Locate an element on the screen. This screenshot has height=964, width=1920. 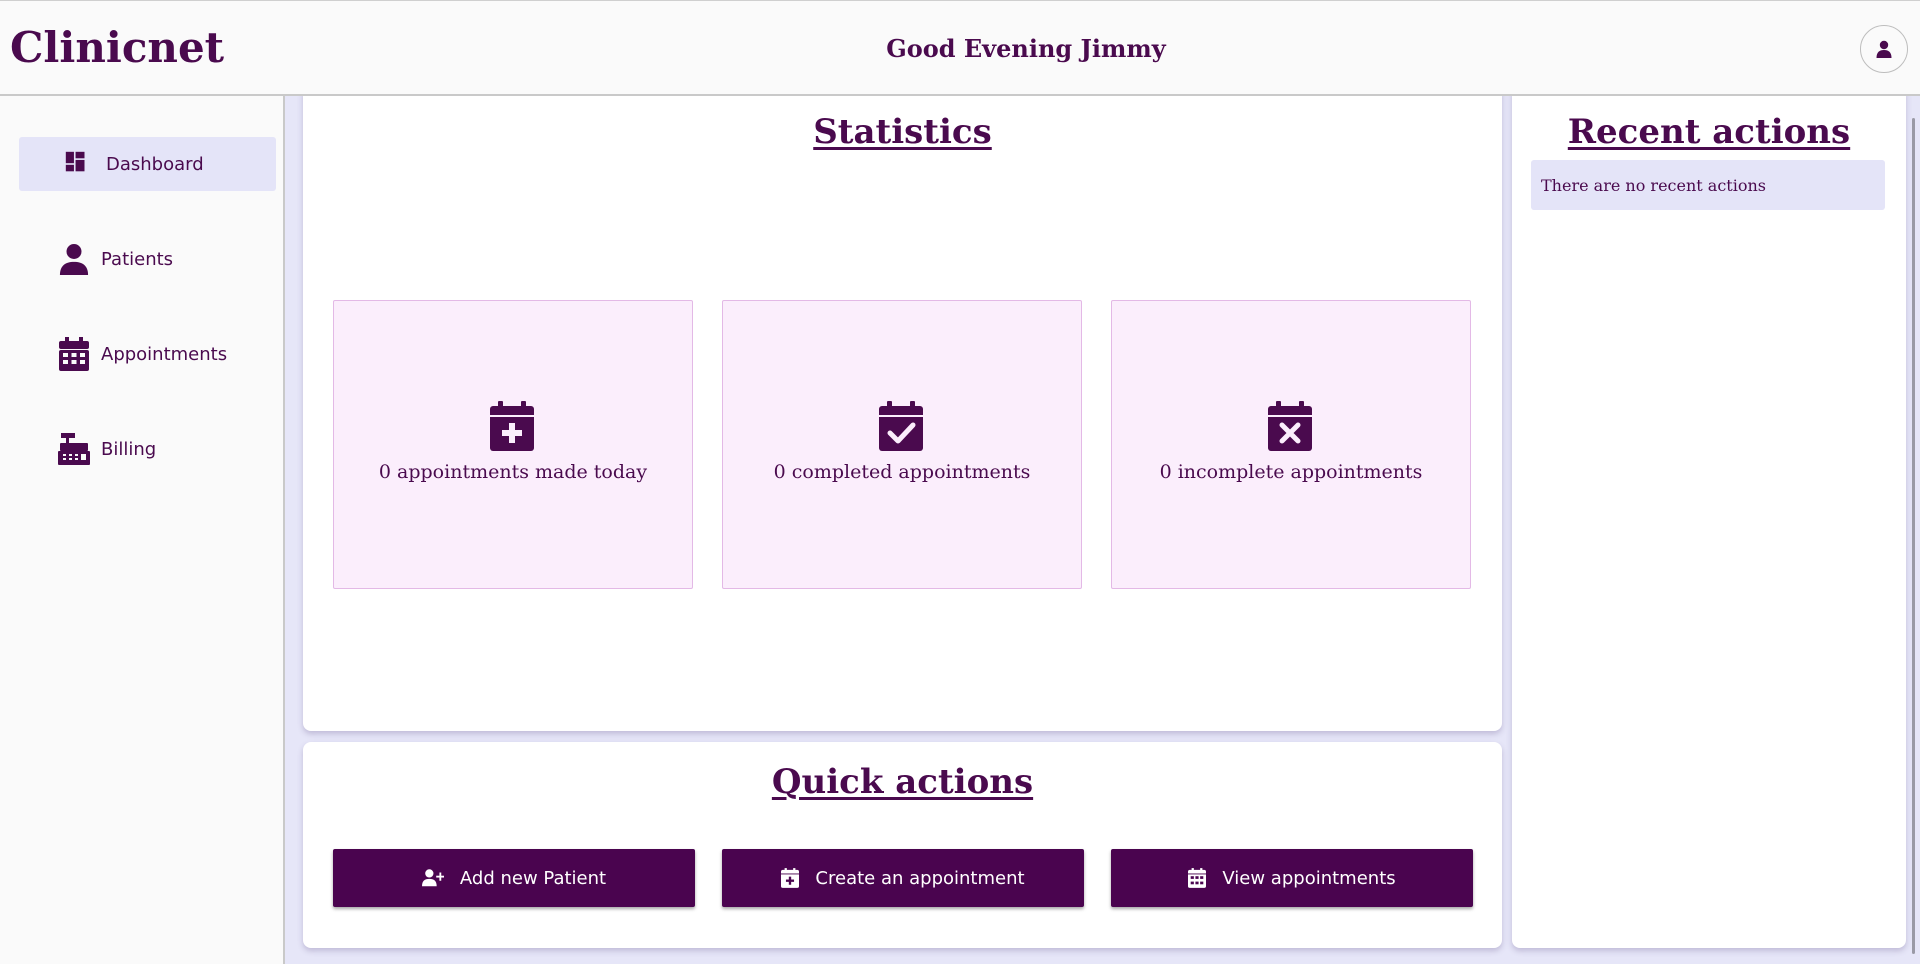
view-appointments-button: View appointments is located at coordinates (1292, 878).